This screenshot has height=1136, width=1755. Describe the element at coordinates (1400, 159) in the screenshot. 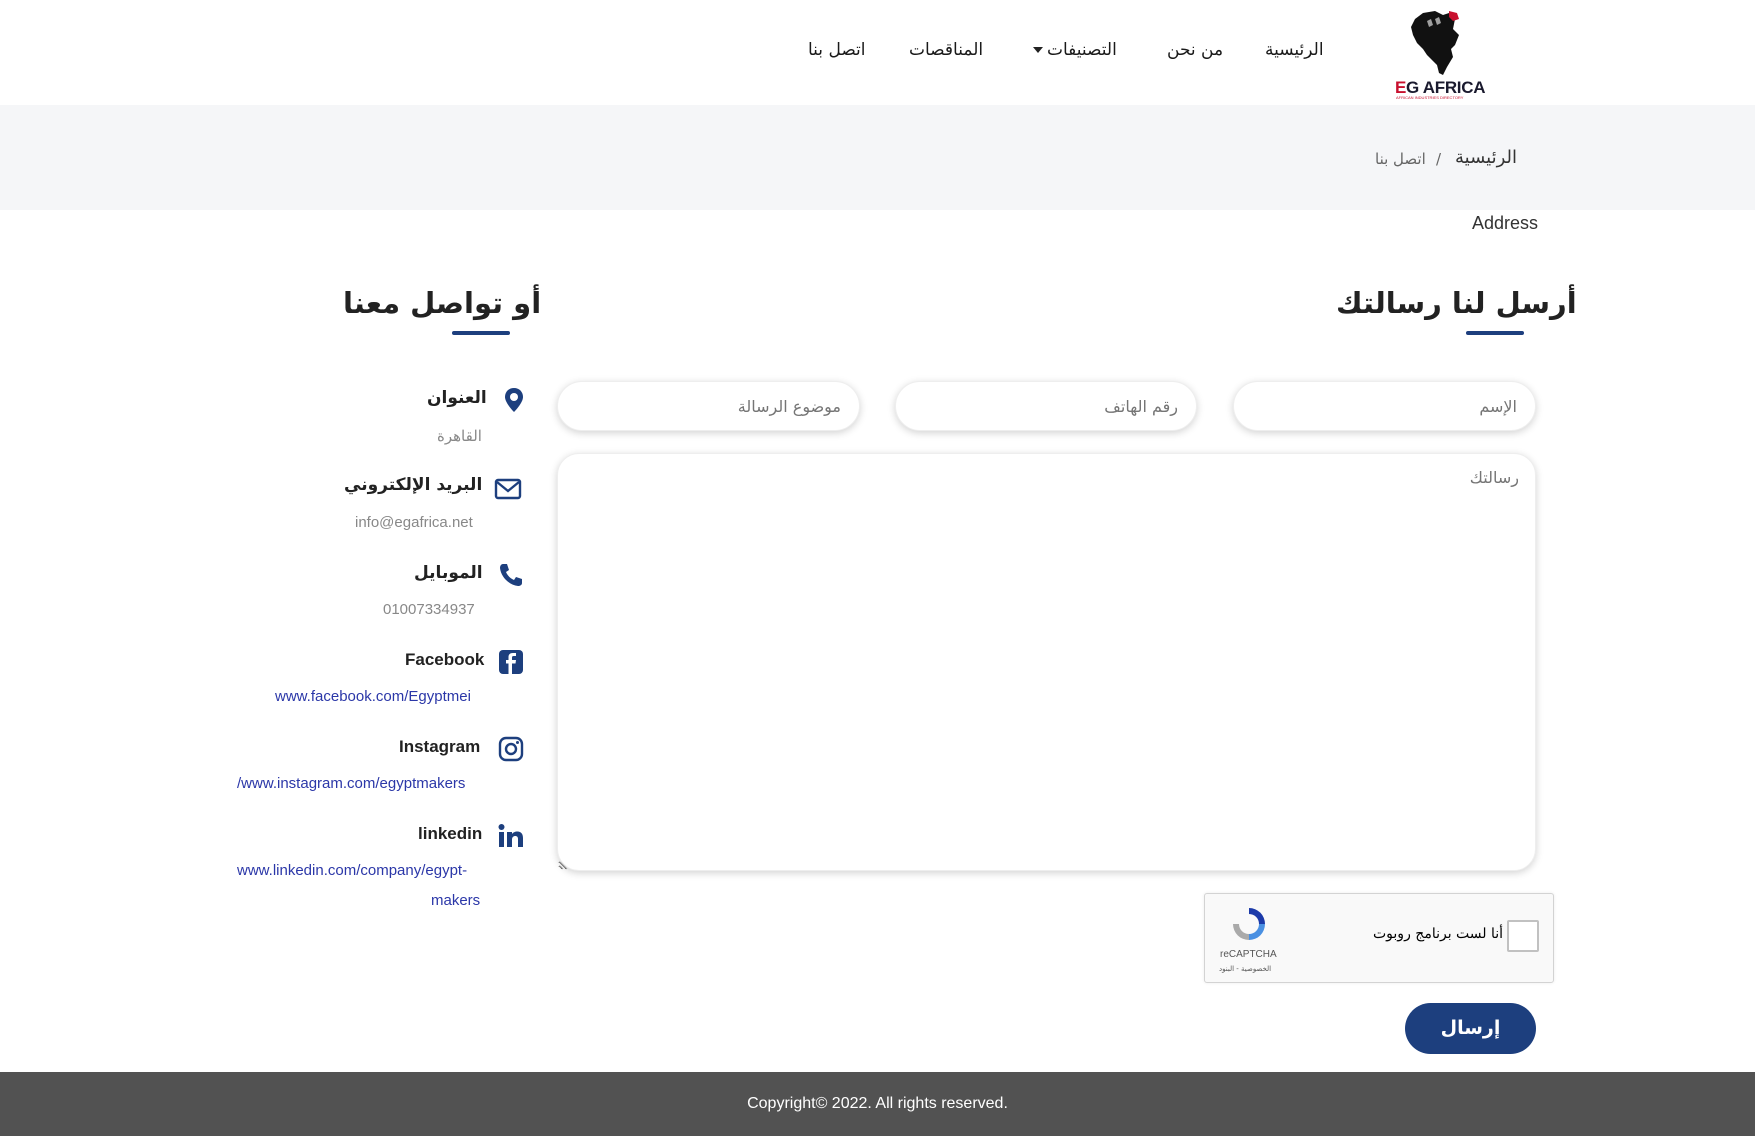

I see `breadcrumb-current: اتصل بنا` at that location.